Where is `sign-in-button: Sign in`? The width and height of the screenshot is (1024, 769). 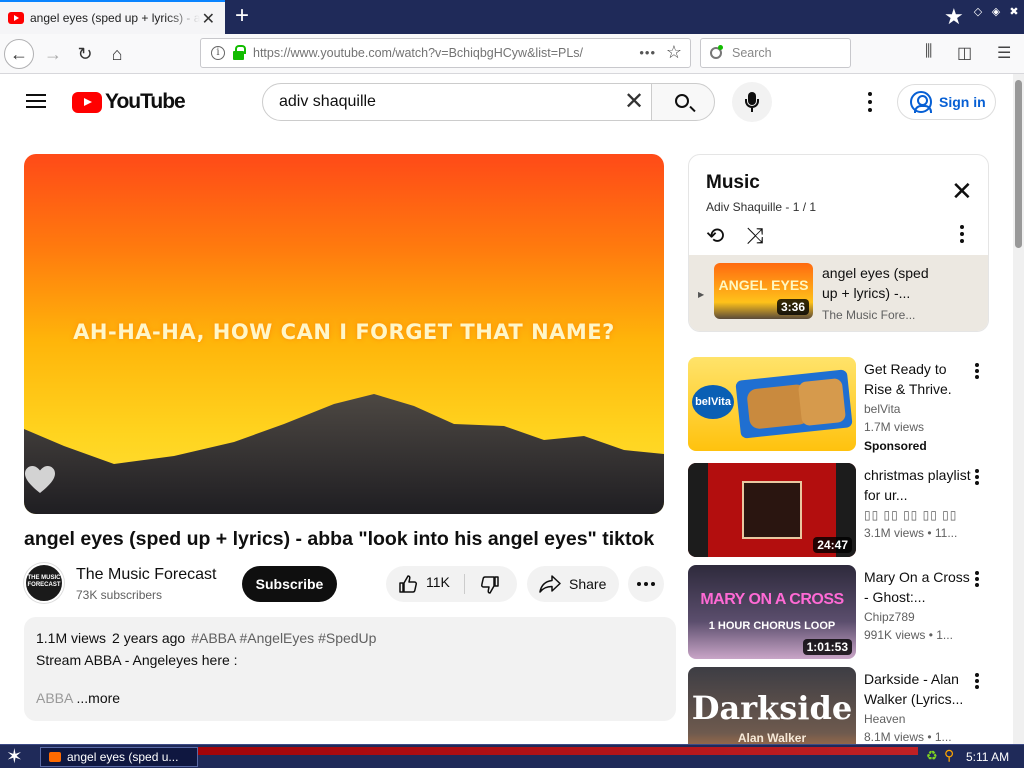
sign-in-button: Sign in is located at coordinates (946, 102).